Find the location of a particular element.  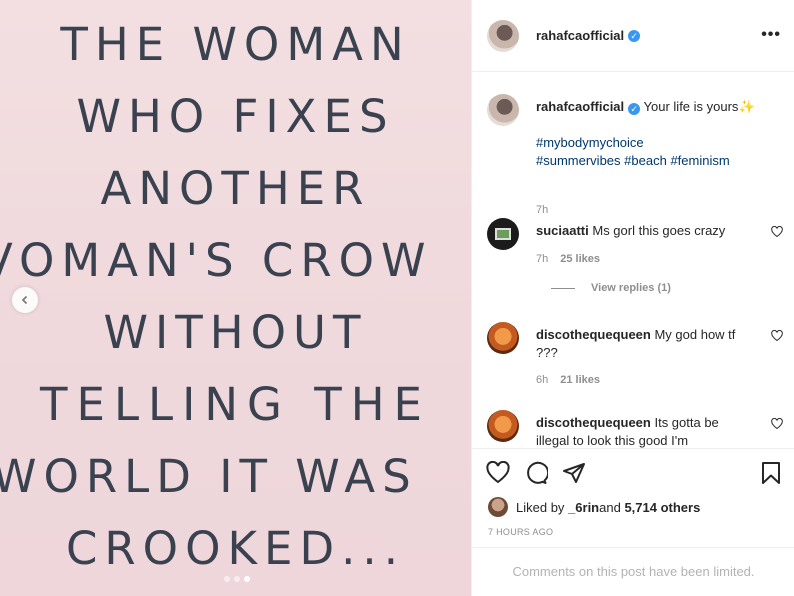

comment-time: 6h is located at coordinates (542, 380).